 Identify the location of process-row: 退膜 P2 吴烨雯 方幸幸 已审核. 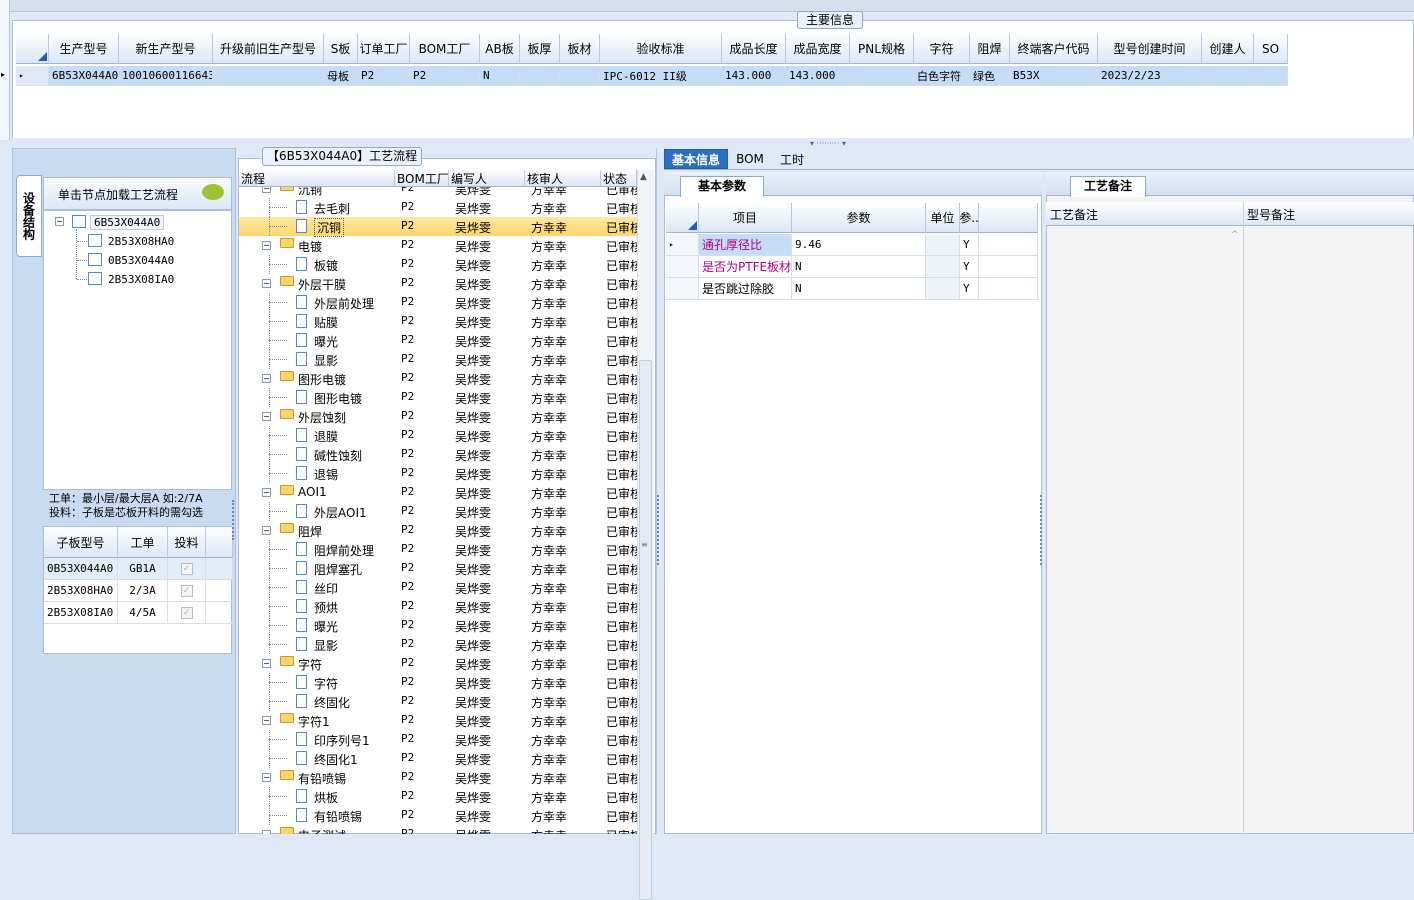
(438, 435).